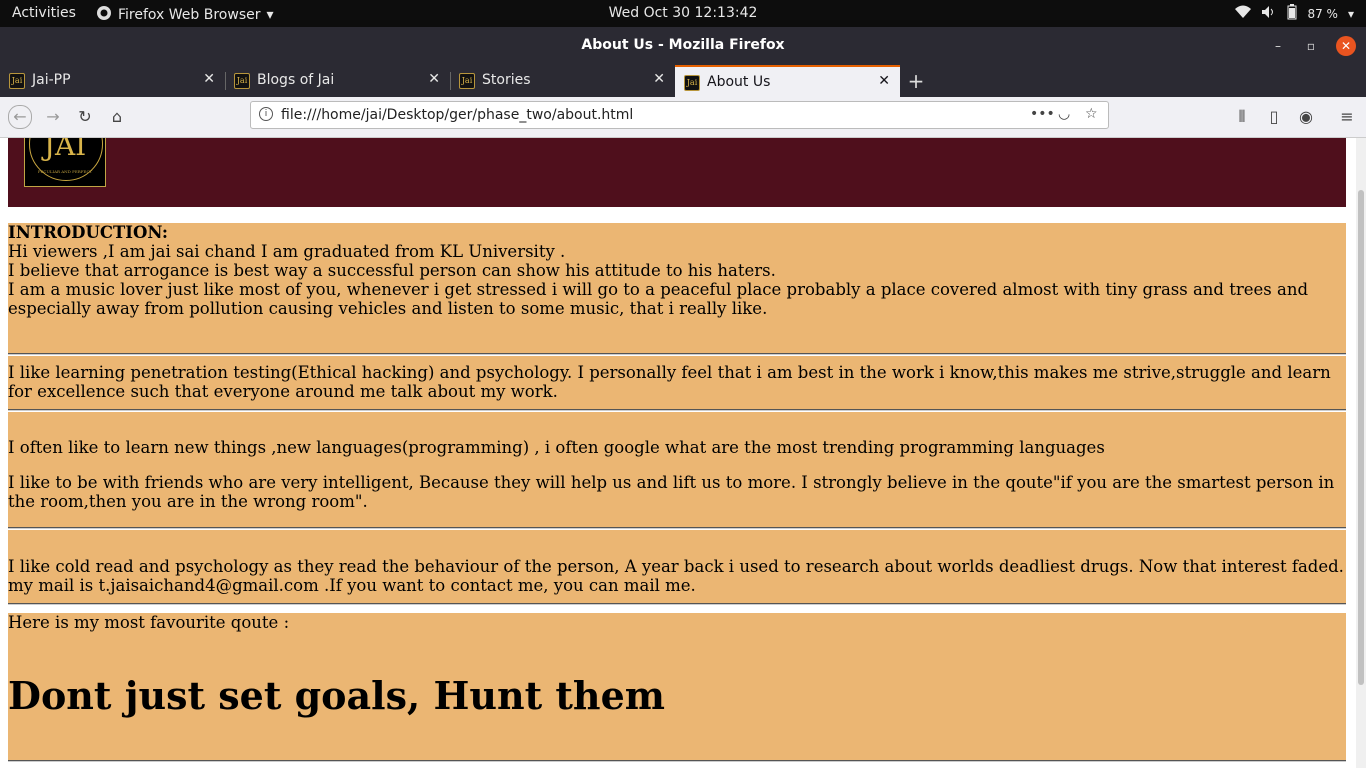 This screenshot has width=1366, height=768. What do you see at coordinates (506, 80) in the screenshot?
I see `tab-label: Stories` at bounding box center [506, 80].